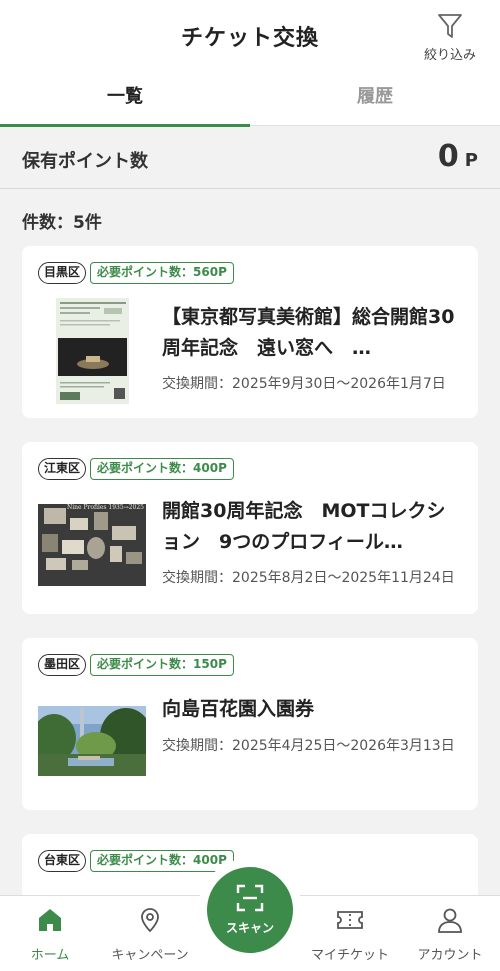 This screenshot has width=500, height=971. What do you see at coordinates (350, 934) in the screenshot?
I see `nav-mytickets: マイチケット` at bounding box center [350, 934].